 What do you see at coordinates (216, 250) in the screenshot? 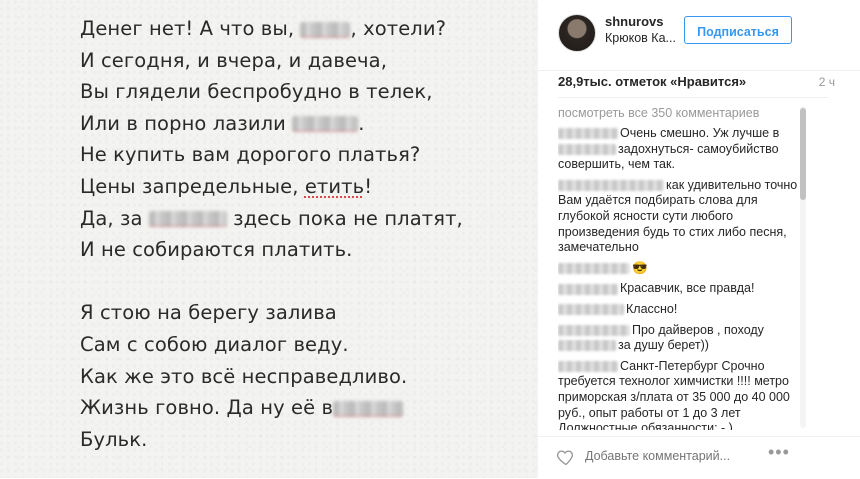
I see `poem-line: И не собираются платить.` at bounding box center [216, 250].